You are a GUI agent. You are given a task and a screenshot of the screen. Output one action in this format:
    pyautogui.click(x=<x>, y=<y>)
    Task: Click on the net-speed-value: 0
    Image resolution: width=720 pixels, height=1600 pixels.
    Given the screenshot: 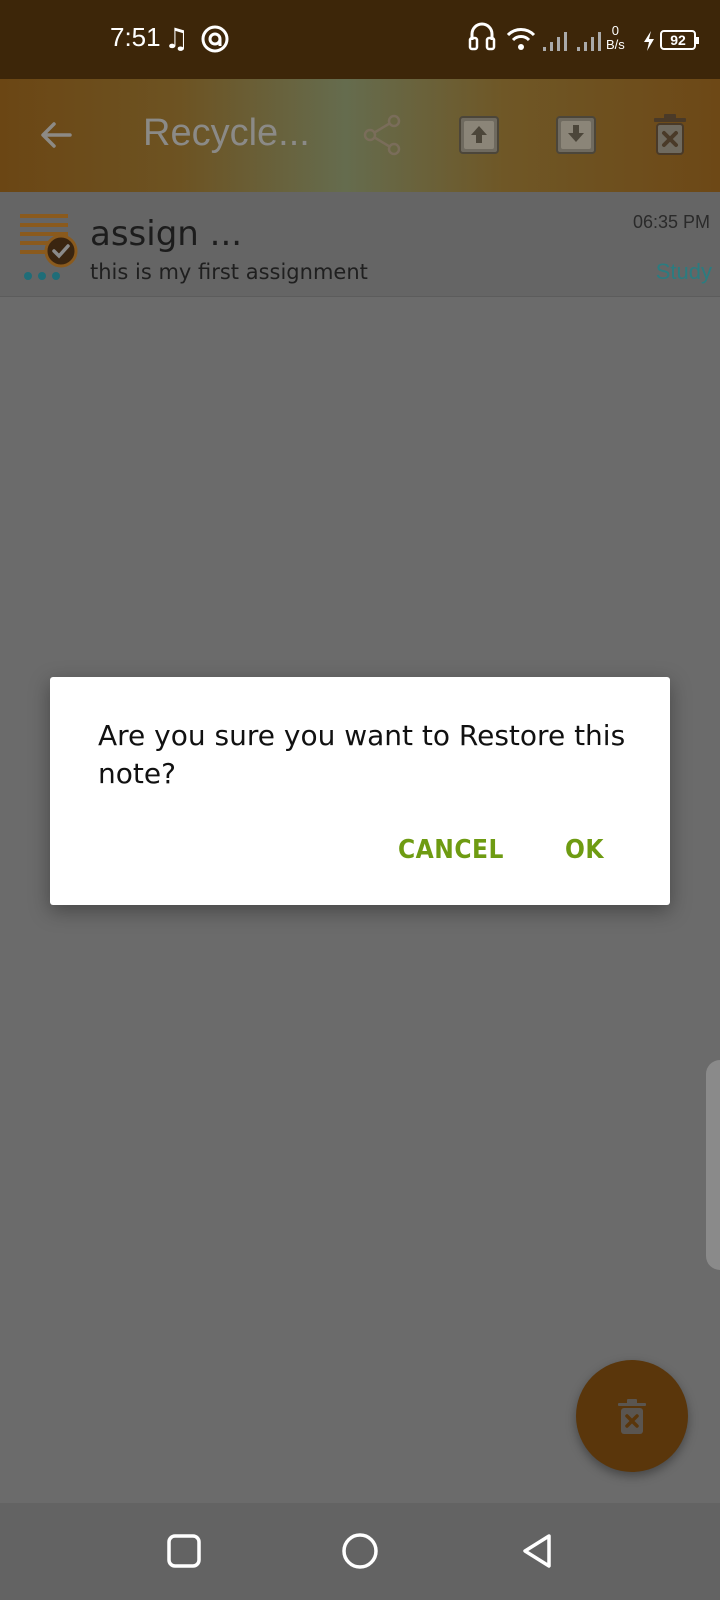 What is the action you would take?
    pyautogui.click(x=615, y=30)
    